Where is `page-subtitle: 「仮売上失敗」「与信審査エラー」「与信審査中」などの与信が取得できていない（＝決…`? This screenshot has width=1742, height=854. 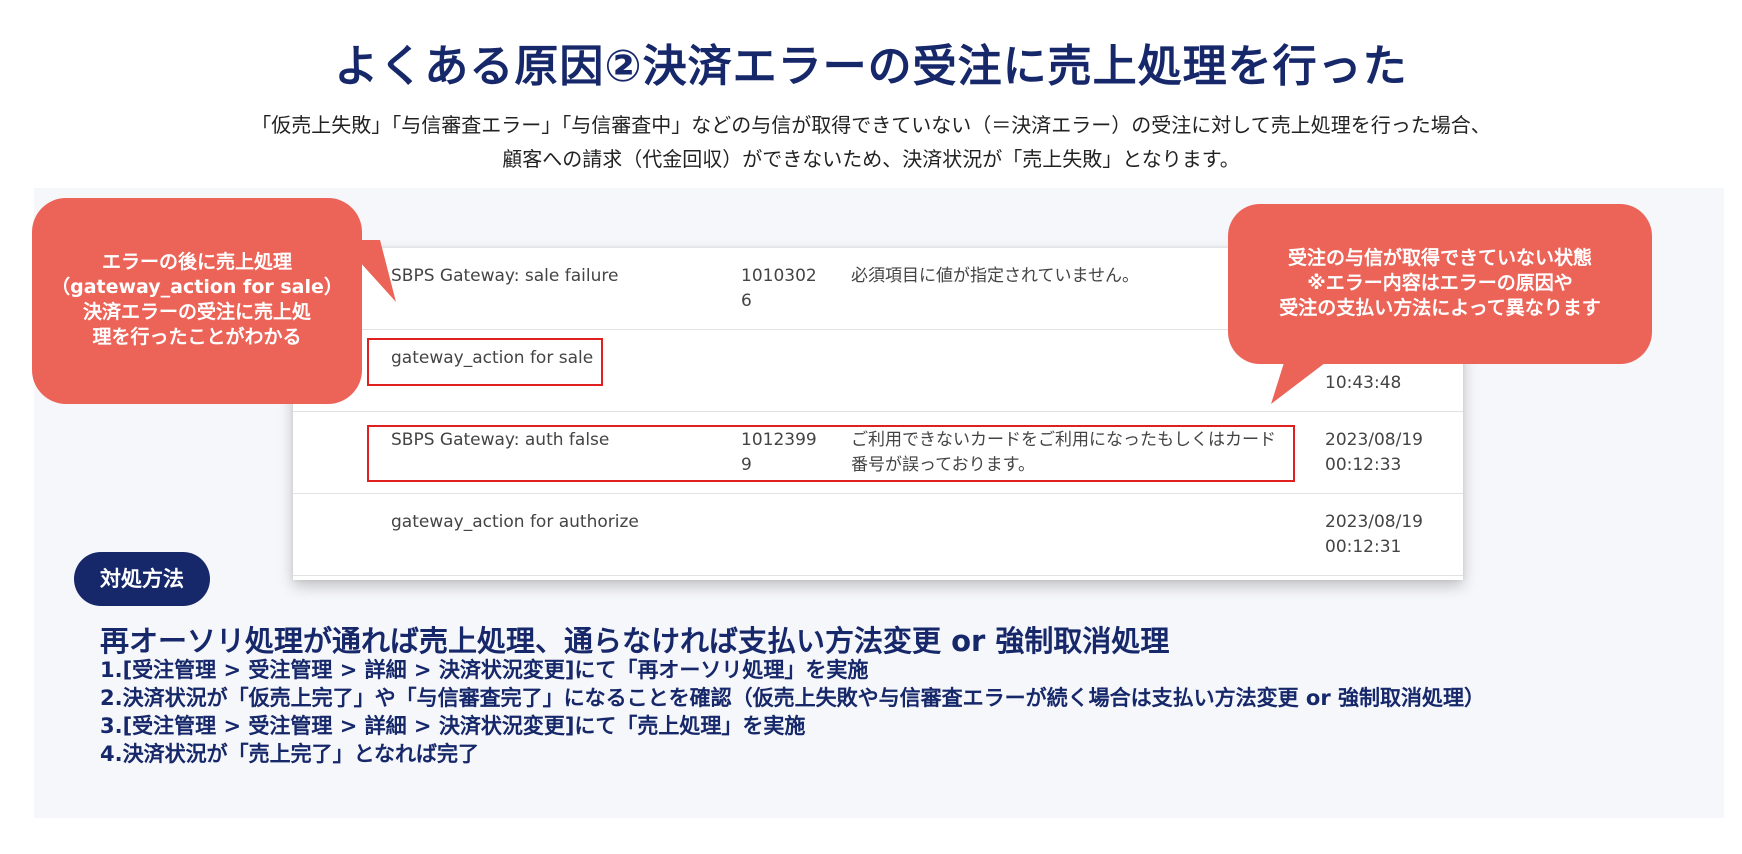
page-subtitle: 「仮売上失敗」「与信審査エラー」「与信審査中」などの与信が取得できていない（＝決… is located at coordinates (871, 142).